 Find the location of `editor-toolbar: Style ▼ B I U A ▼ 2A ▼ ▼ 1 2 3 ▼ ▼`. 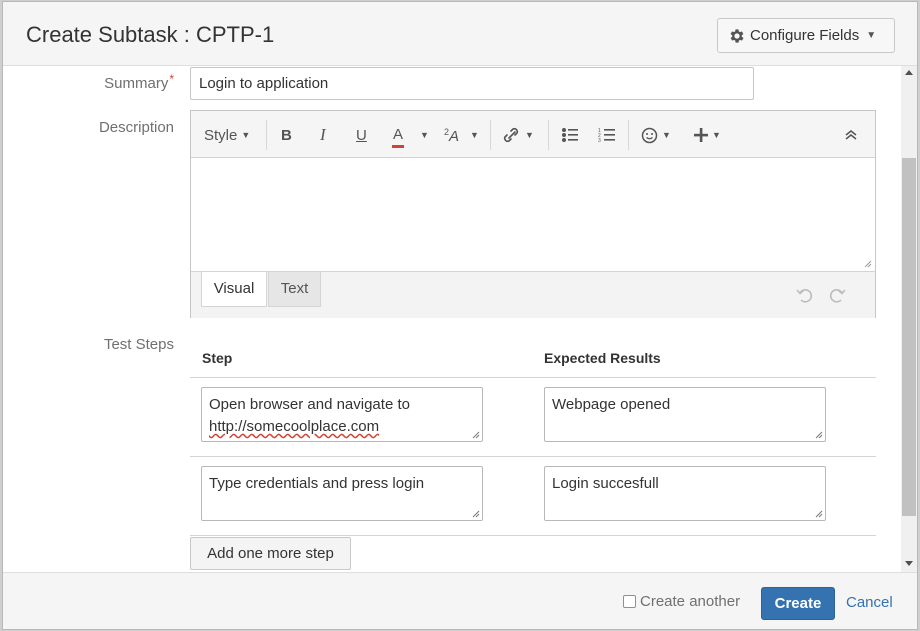

editor-toolbar: Style ▼ B I U A ▼ 2A ▼ ▼ 1 2 3 ▼ ▼ is located at coordinates (533, 134).